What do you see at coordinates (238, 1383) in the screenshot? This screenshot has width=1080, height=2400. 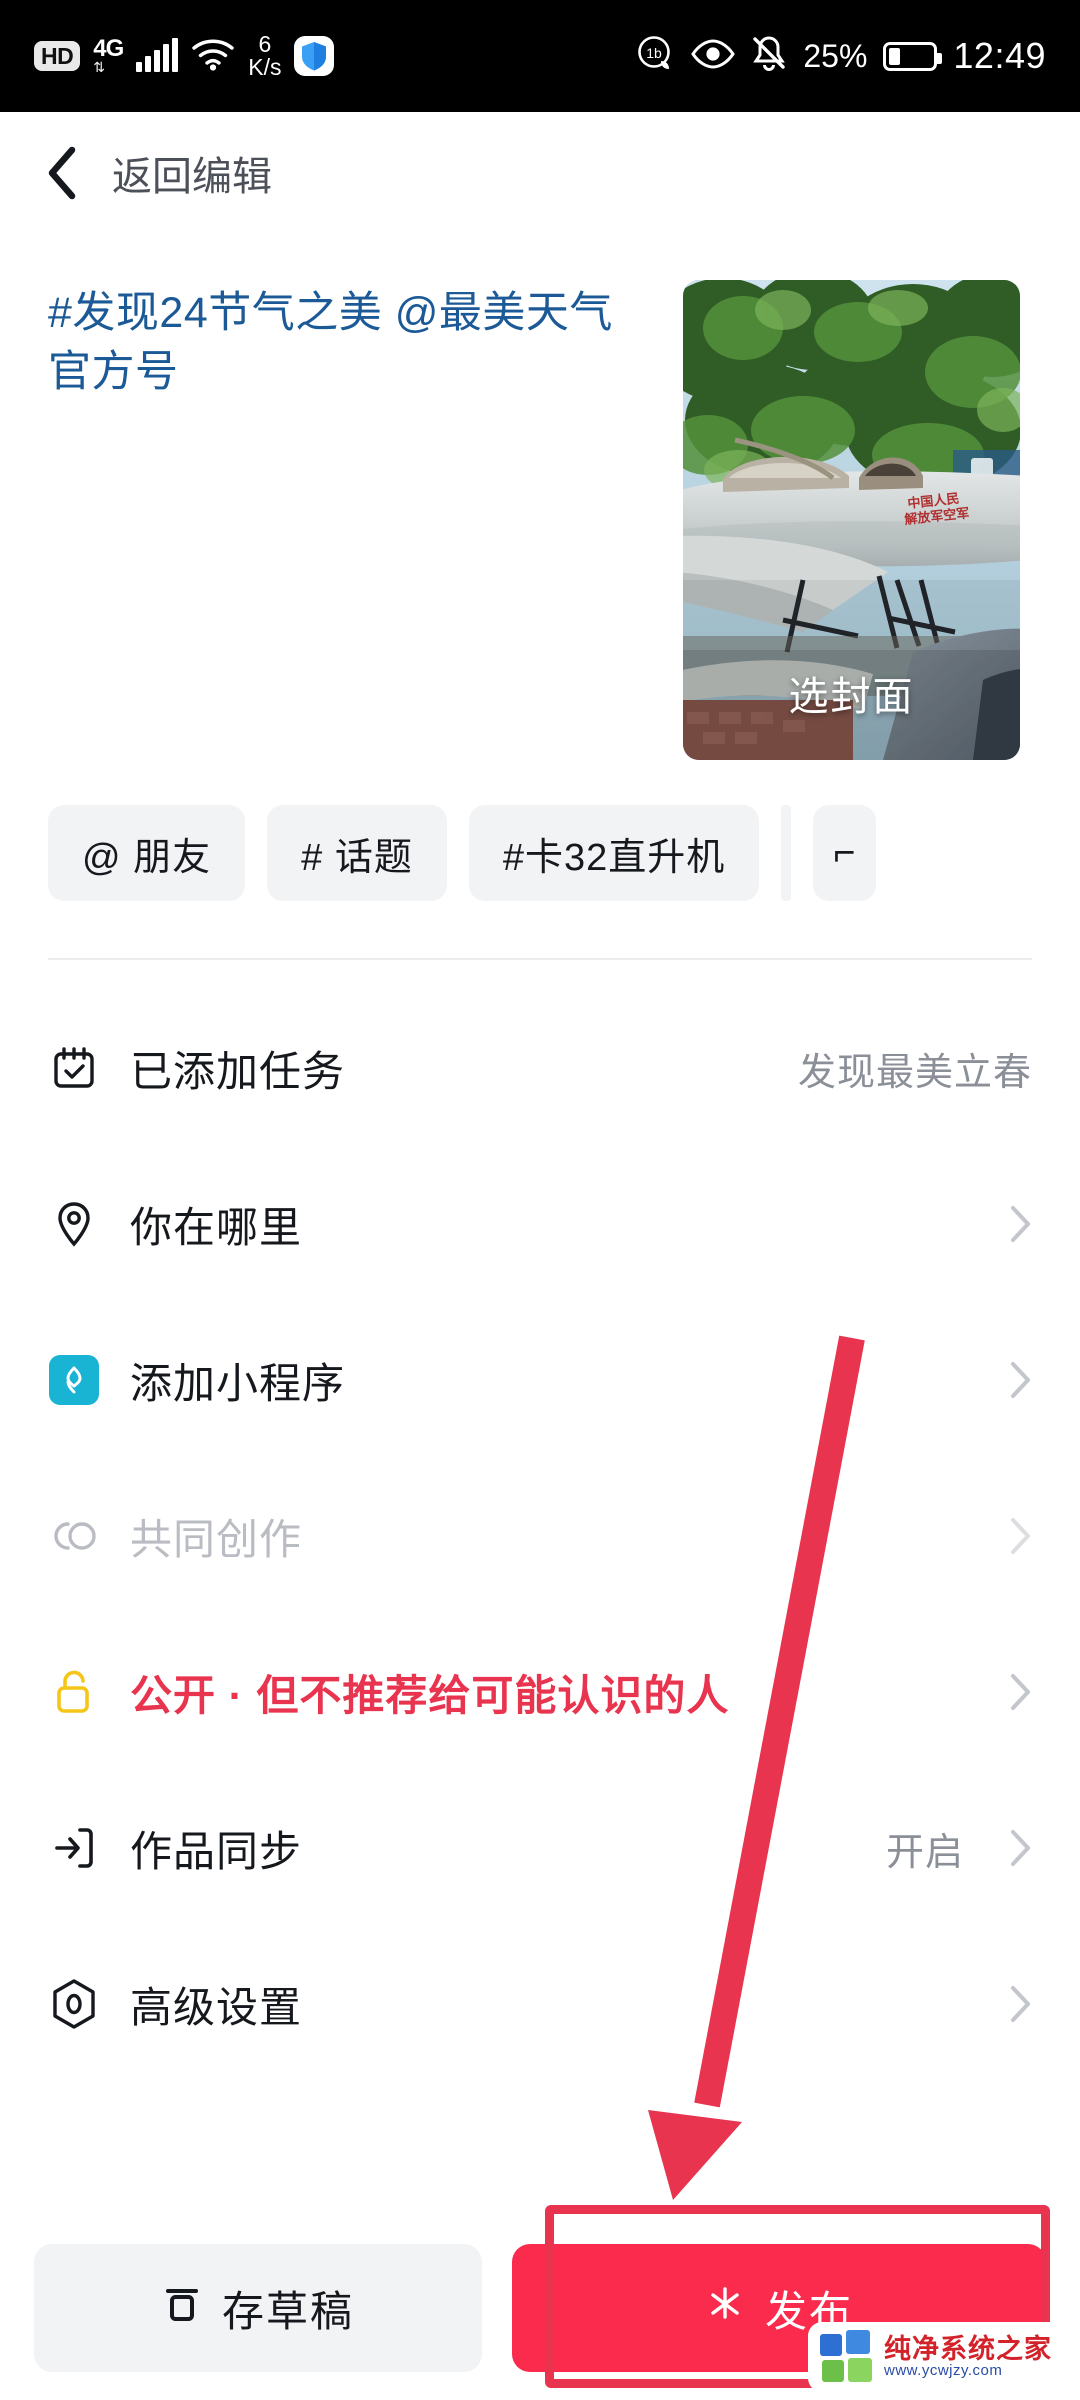 I see `row-miniprogram-label: 添加小程序` at bounding box center [238, 1383].